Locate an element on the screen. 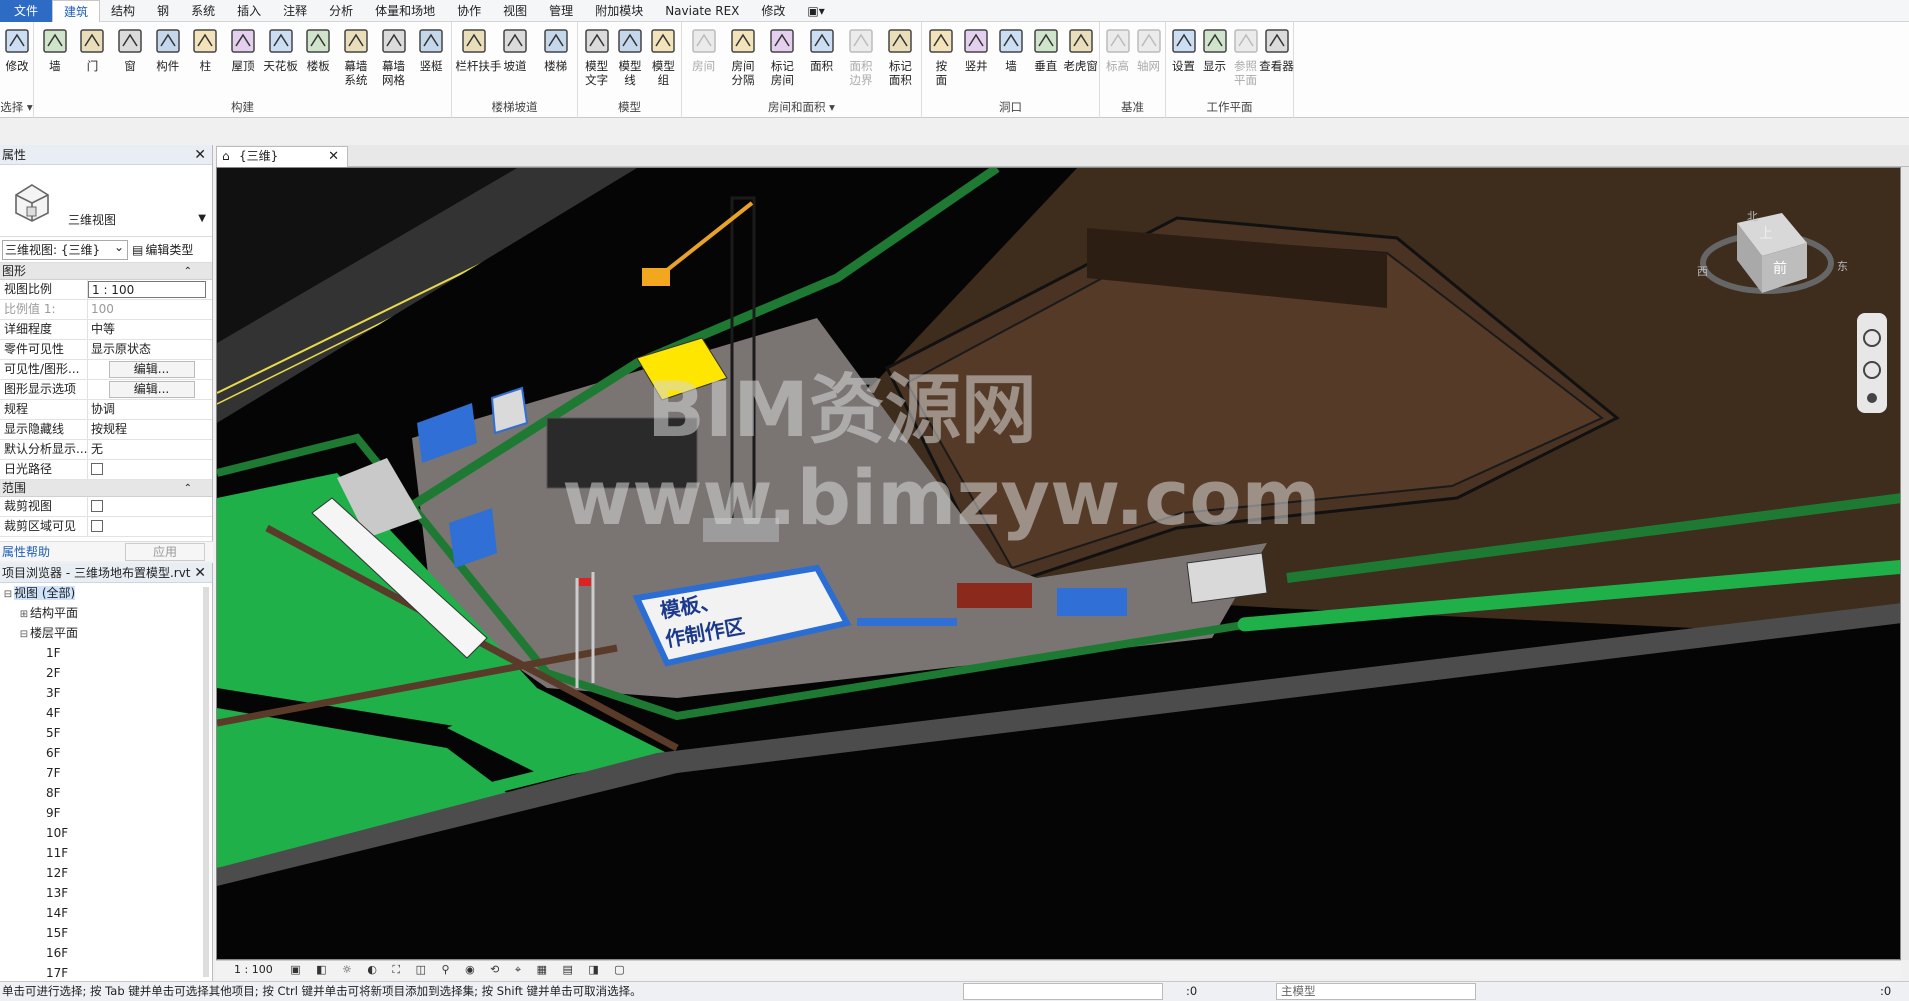  tool-model-line: 模型 线 is located at coordinates (630, 56).